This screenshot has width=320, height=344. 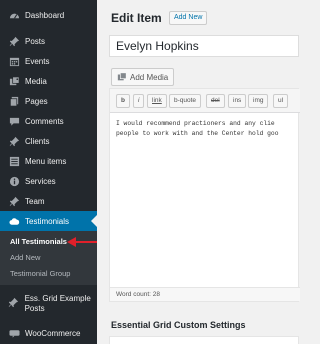 What do you see at coordinates (157, 101) in the screenshot?
I see `toolbar-link-button: link` at bounding box center [157, 101].